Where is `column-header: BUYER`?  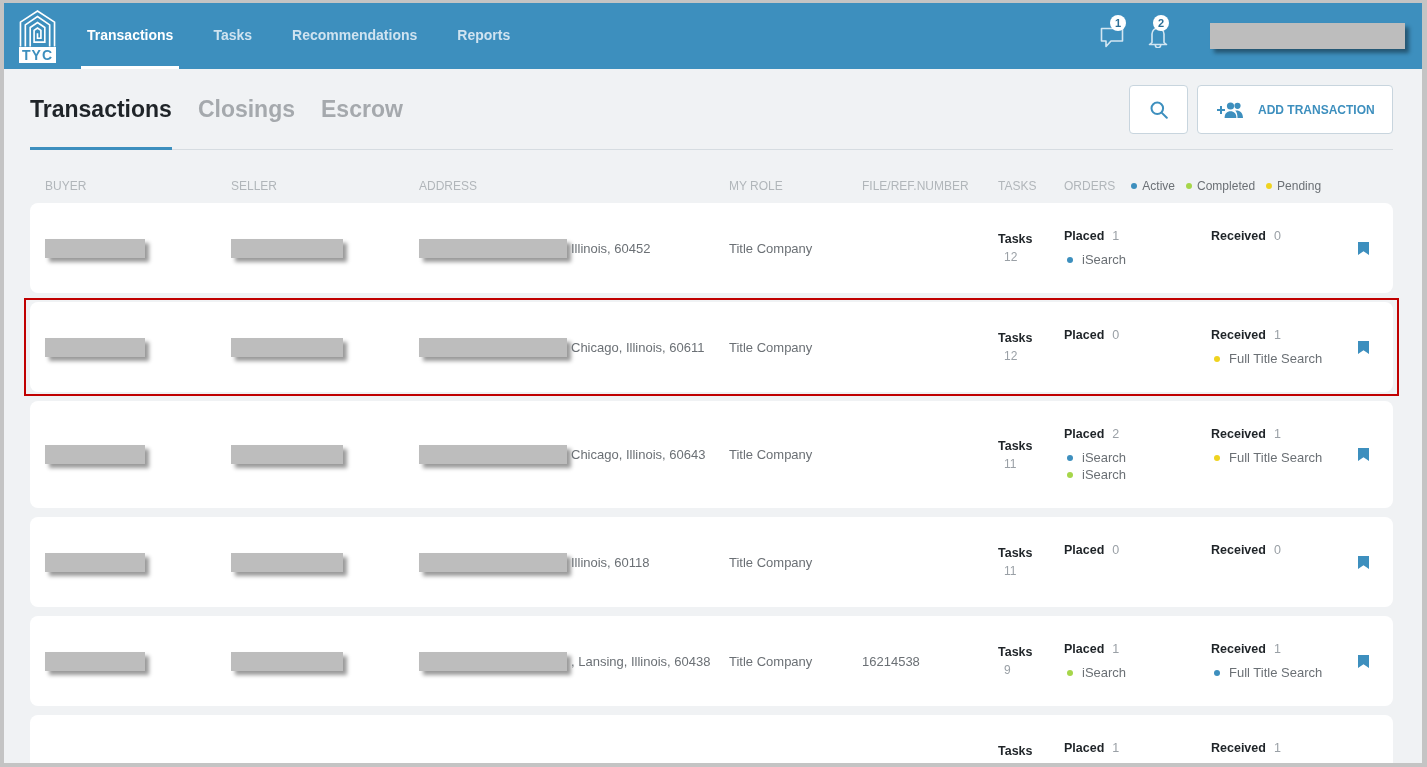 column-header: BUYER is located at coordinates (66, 186).